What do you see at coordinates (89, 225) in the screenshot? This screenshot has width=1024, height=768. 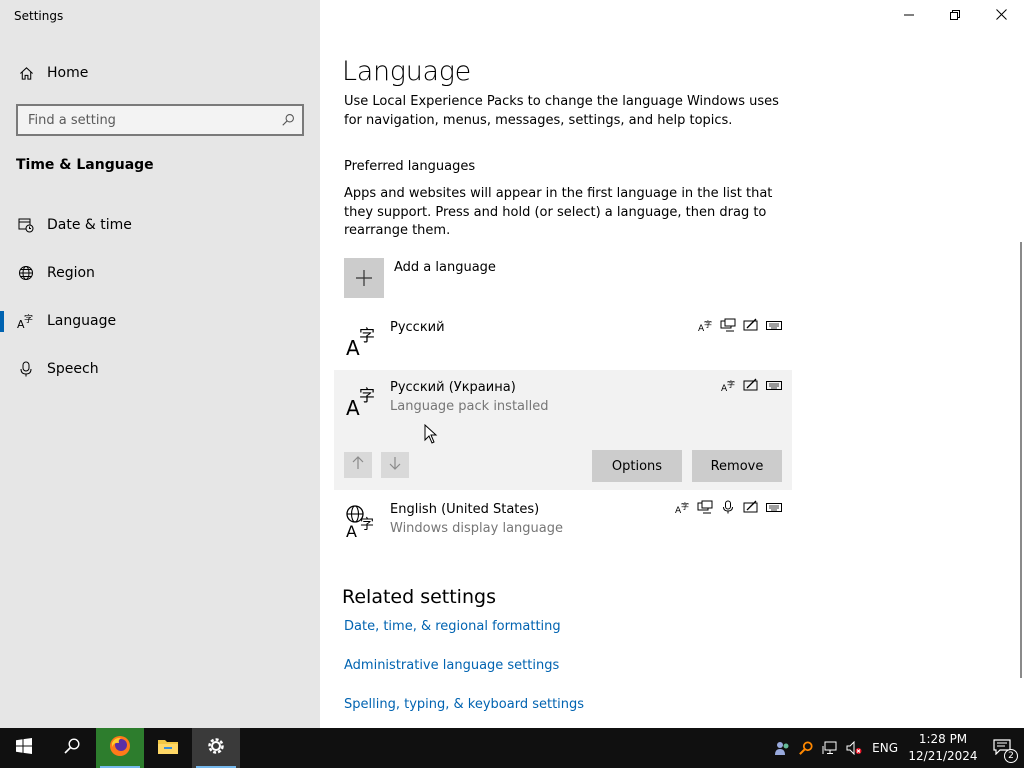 I see `sidebar-item-label: Date & time` at bounding box center [89, 225].